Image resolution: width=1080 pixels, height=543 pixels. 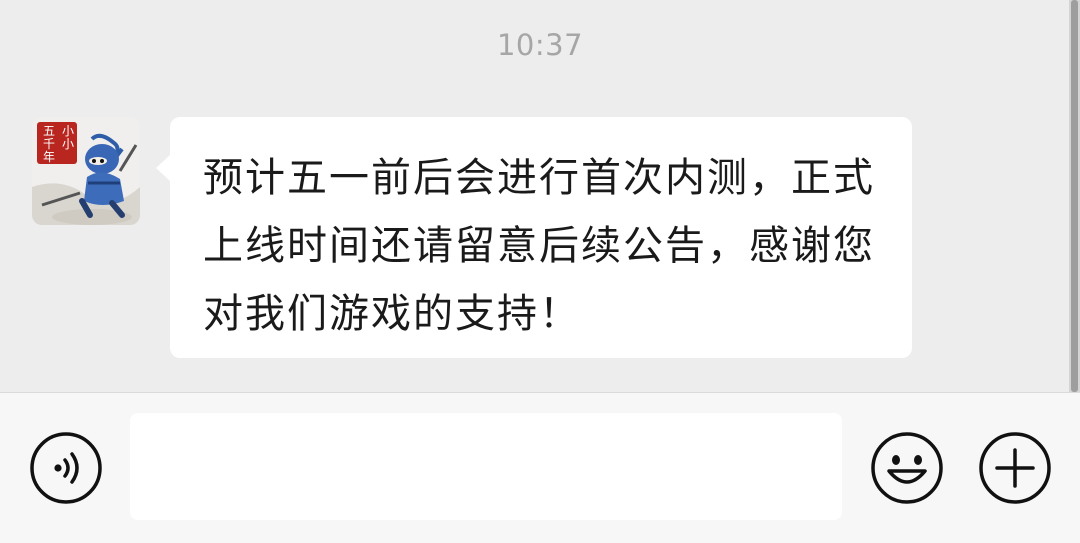 I want to click on message-timestamp: 10:37, so click(x=540, y=45).